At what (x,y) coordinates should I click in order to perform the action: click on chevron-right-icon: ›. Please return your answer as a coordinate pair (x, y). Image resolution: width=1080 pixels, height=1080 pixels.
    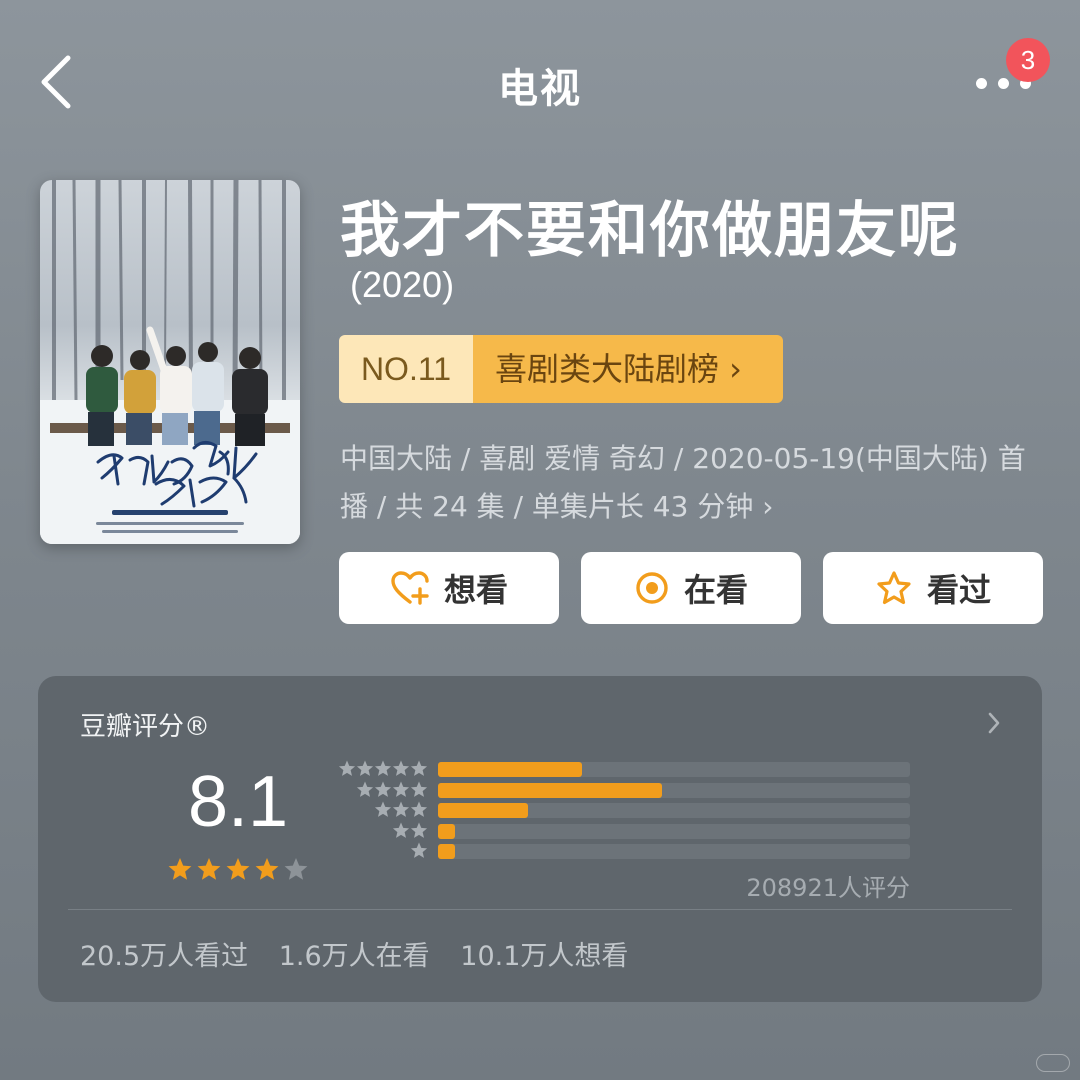
    Looking at the image, I should click on (768, 506).